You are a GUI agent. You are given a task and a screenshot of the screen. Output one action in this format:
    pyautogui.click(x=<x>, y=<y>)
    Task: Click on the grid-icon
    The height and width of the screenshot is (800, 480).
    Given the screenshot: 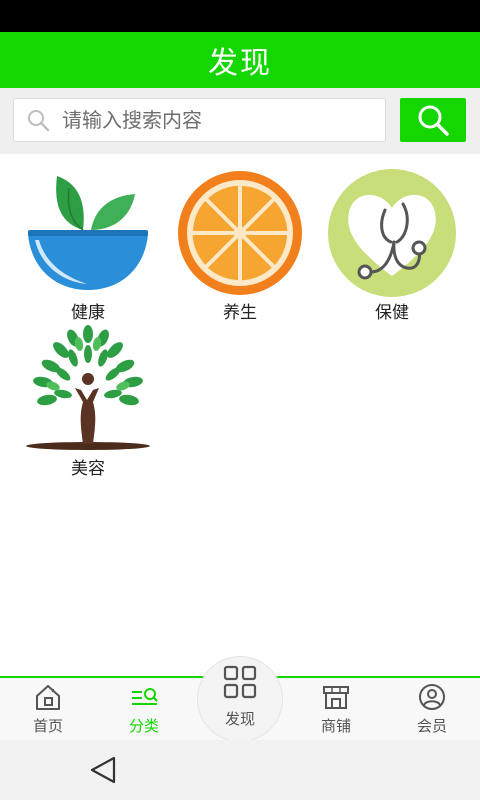 What is the action you would take?
    pyautogui.click(x=240, y=682)
    